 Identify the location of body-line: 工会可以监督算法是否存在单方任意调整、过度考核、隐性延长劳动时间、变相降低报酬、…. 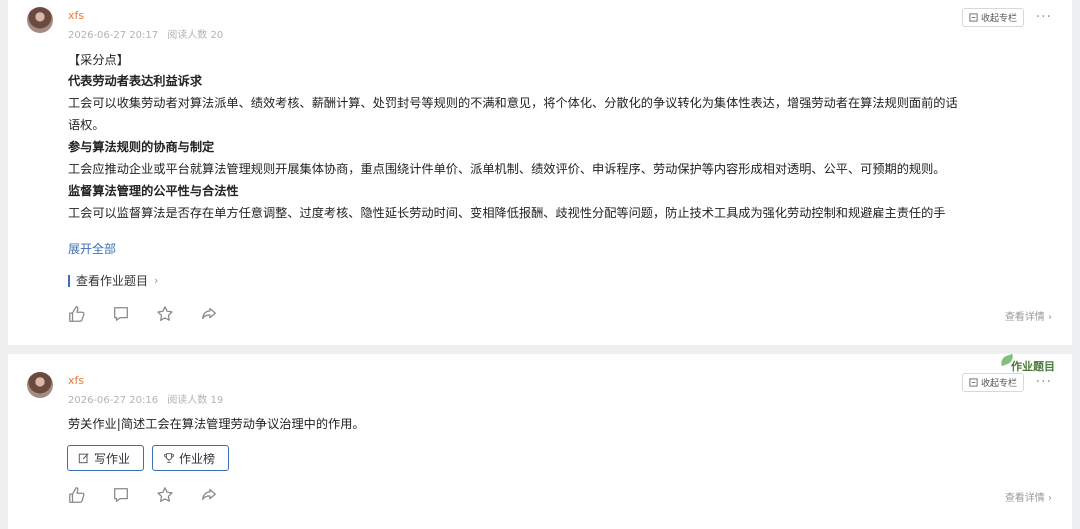
(507, 213).